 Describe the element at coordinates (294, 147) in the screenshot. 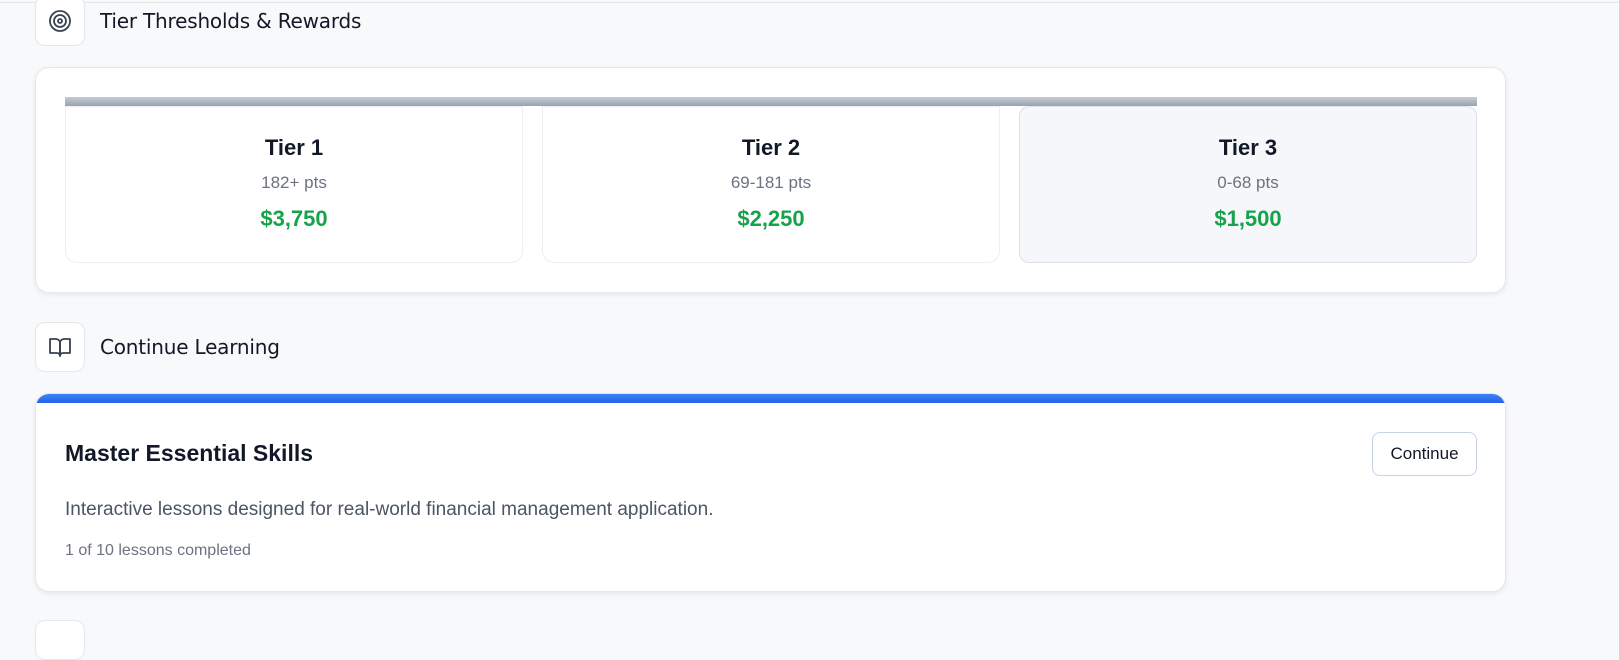

I see `tier-name: Tier 1` at that location.